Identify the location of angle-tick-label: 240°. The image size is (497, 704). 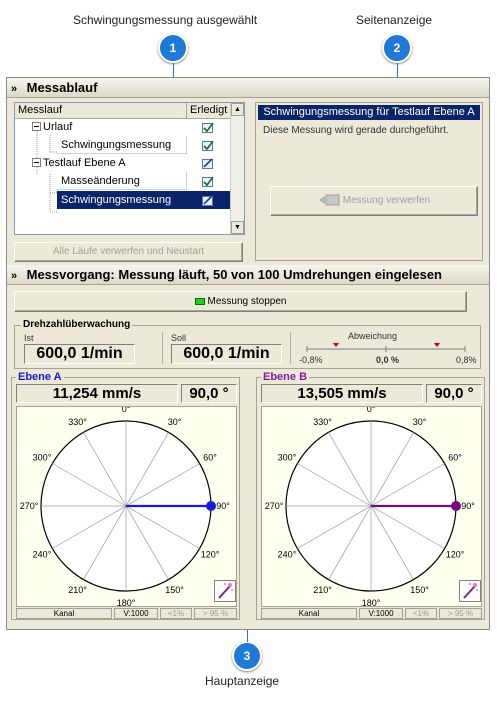
(287, 555).